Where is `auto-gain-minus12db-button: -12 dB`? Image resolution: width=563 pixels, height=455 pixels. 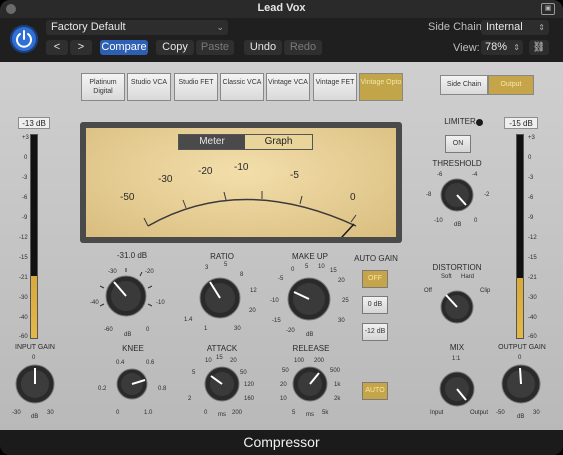
auto-gain-minus12db-button: -12 dB is located at coordinates (375, 332).